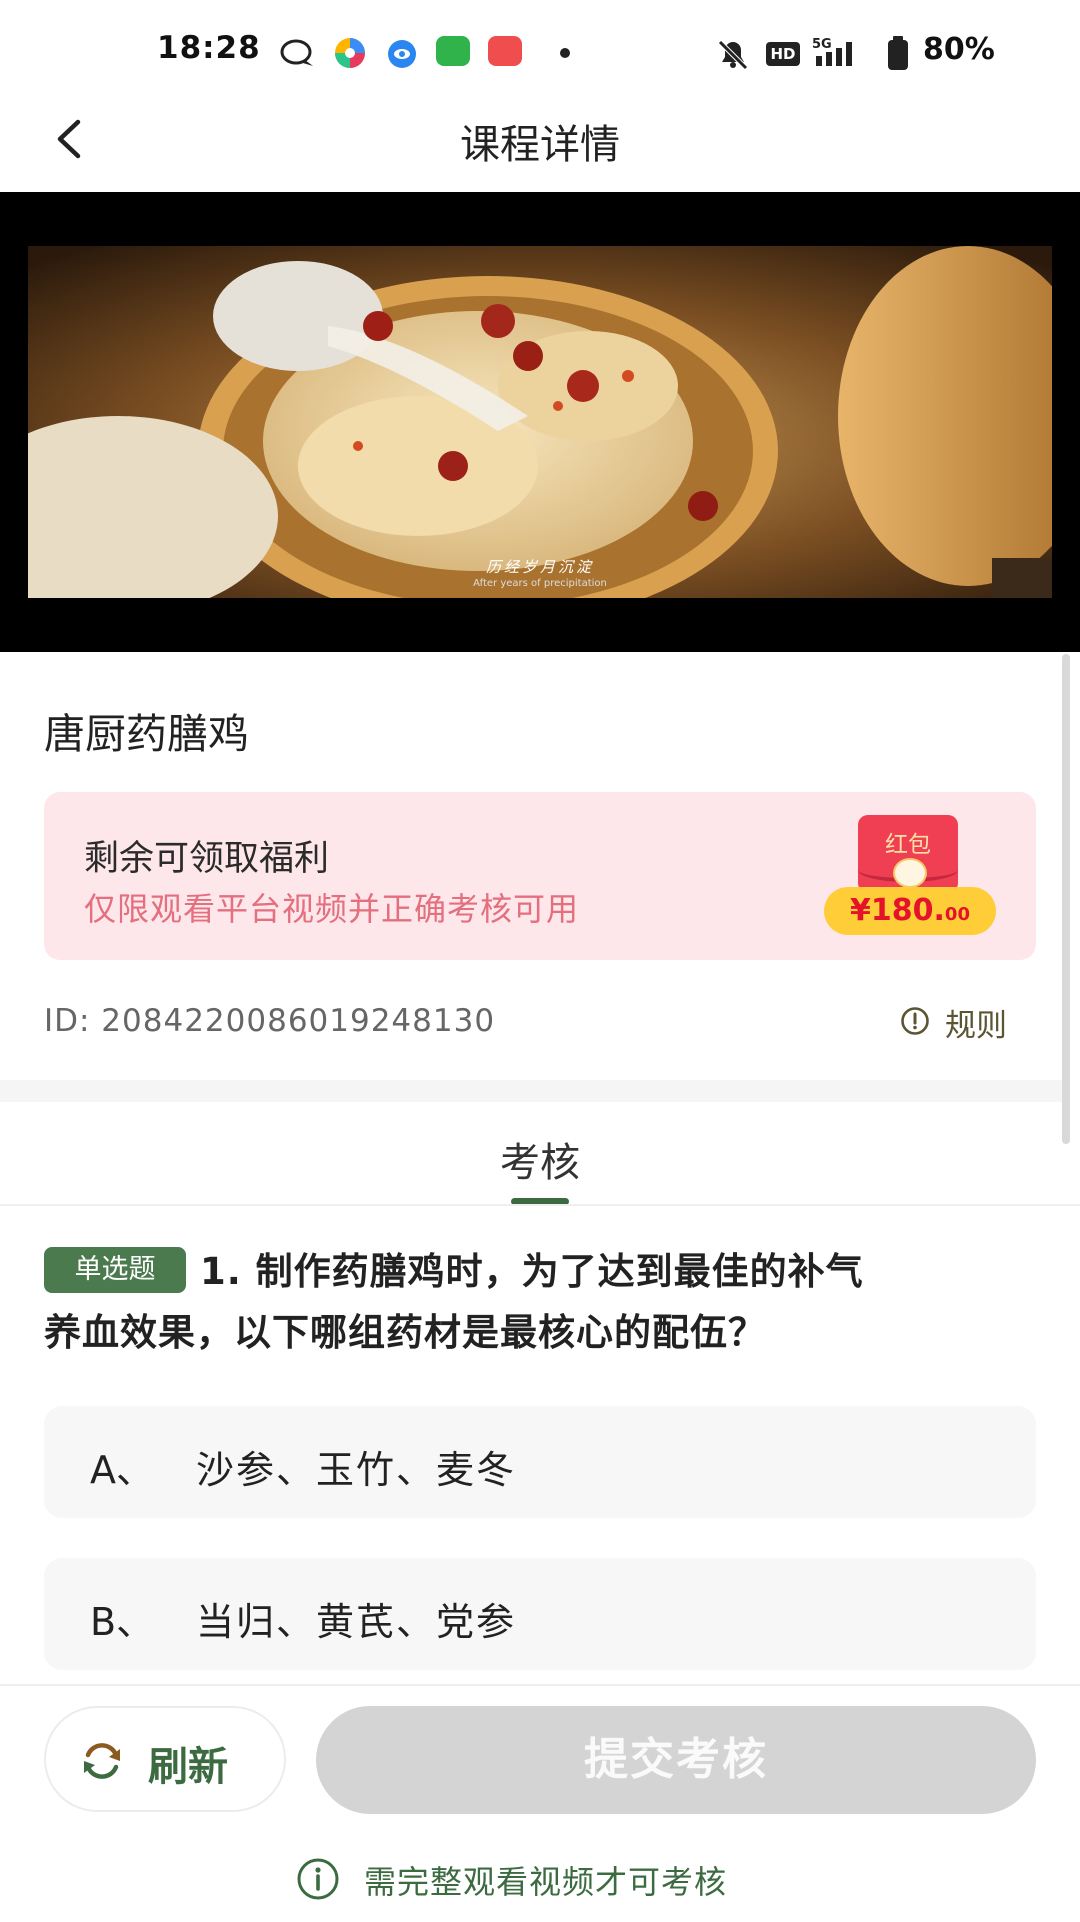  Describe the element at coordinates (532, 1271) in the screenshot. I see `question-text-line1: 1. 制作药膳鸡时，为了达到最佳的补气` at that location.